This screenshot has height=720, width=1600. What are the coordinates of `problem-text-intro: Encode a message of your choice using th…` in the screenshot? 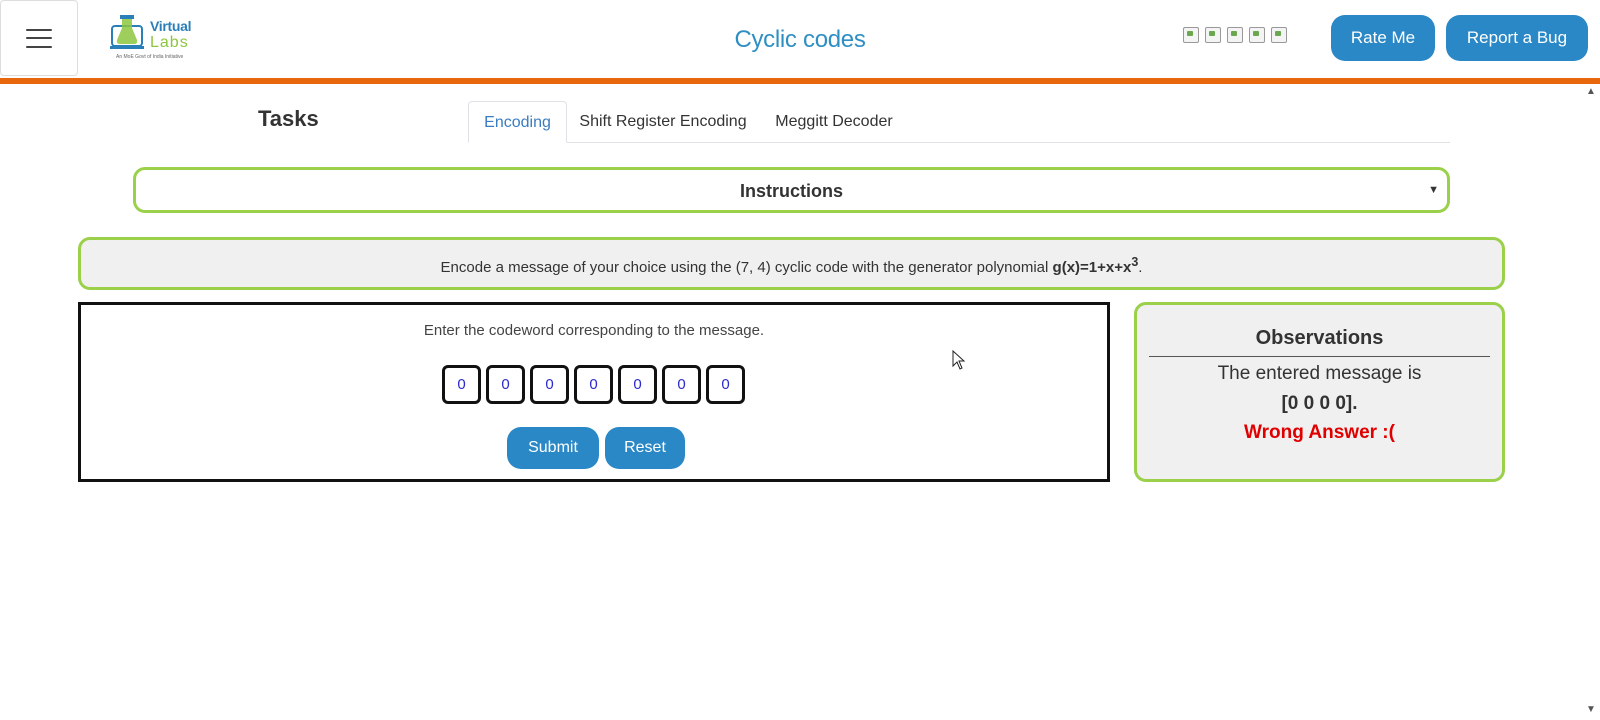 It's located at (746, 267).